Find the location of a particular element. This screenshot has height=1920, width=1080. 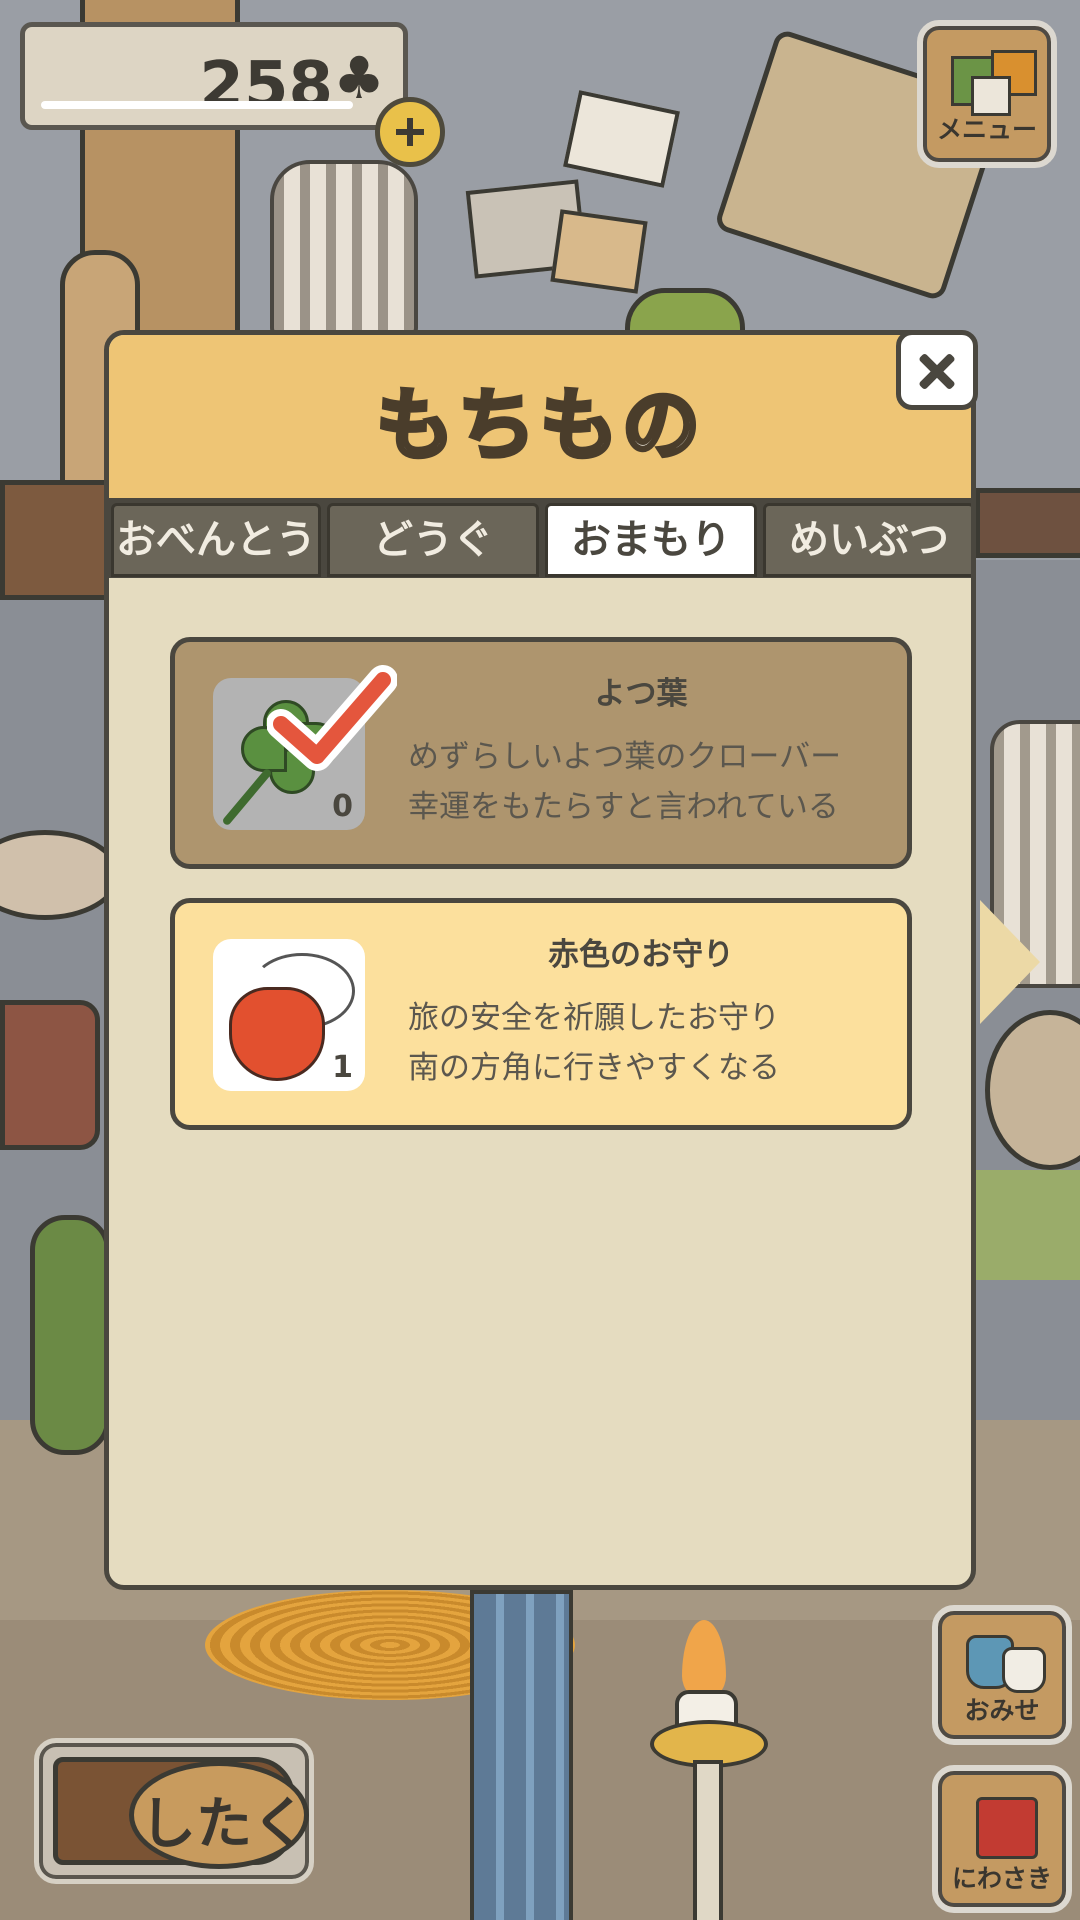

item-quantity: 0 is located at coordinates (342, 806).